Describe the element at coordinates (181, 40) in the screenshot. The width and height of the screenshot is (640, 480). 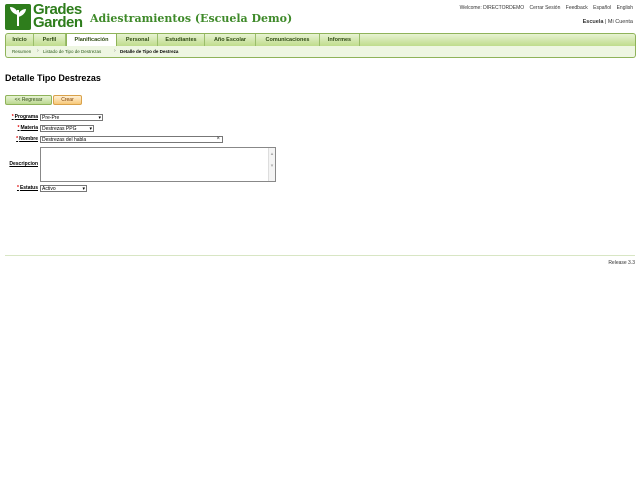
I see `nav-estudiantes: Estudiantes` at that location.